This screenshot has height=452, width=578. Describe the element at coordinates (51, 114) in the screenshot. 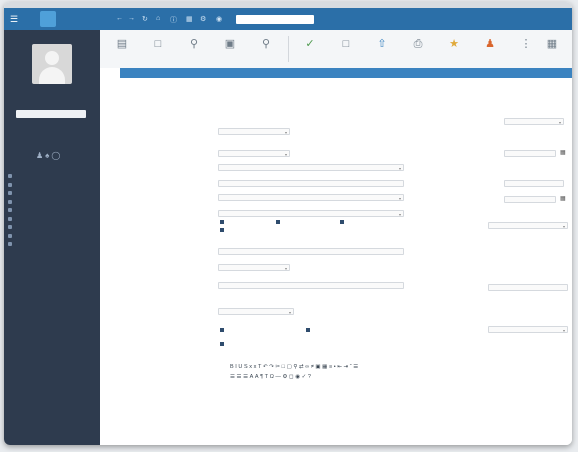

I see `sidebar-filter-input` at that location.